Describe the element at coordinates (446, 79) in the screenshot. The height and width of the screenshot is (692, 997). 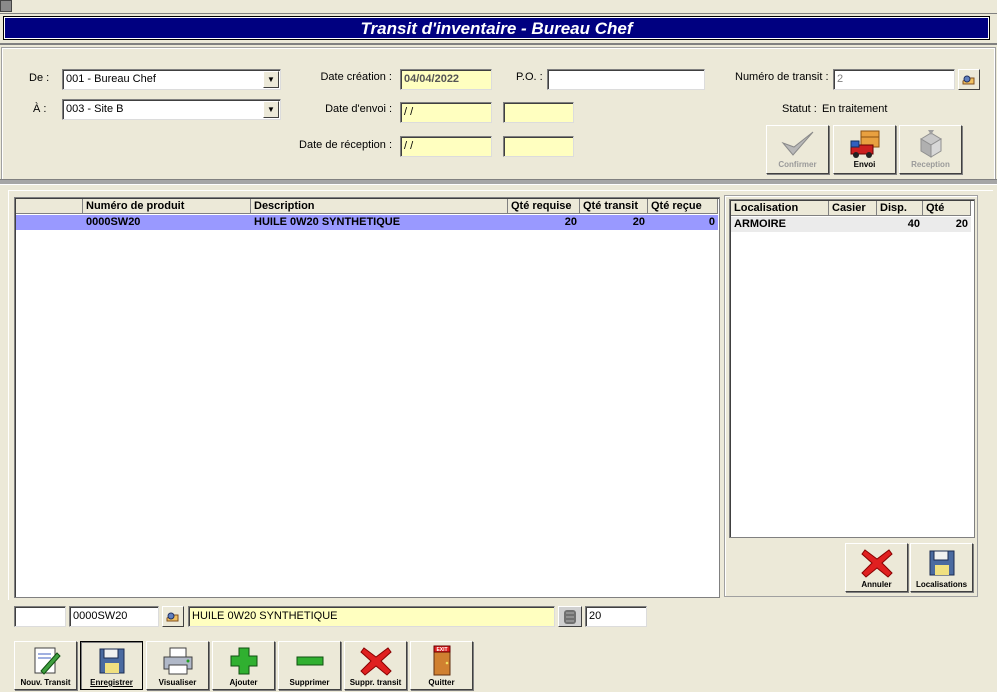
I see `creation-date-field: 04/04/2022` at that location.